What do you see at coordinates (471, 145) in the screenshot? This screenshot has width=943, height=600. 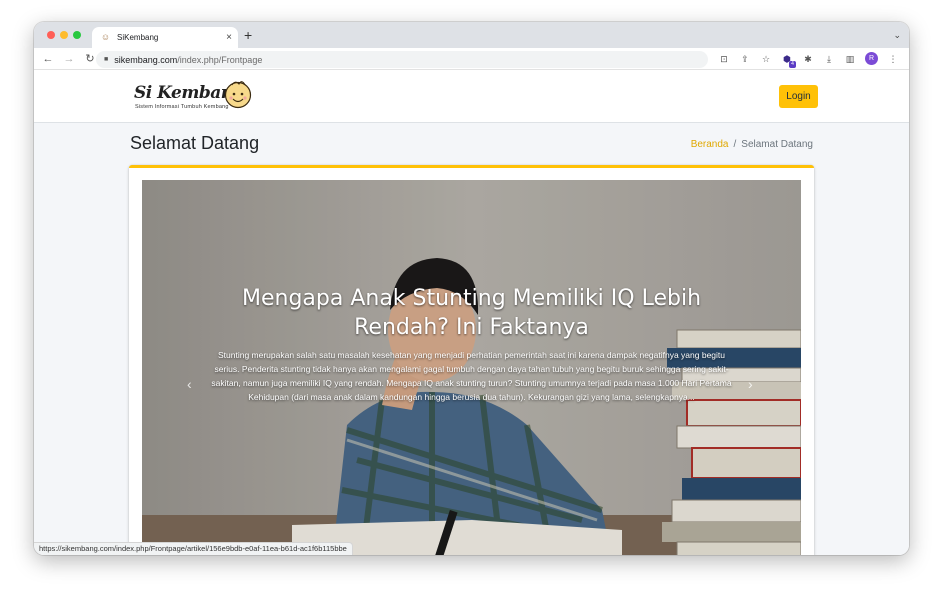 I see `content-header: Selamat Datang Beranda / Selamat Datang` at bounding box center [471, 145].